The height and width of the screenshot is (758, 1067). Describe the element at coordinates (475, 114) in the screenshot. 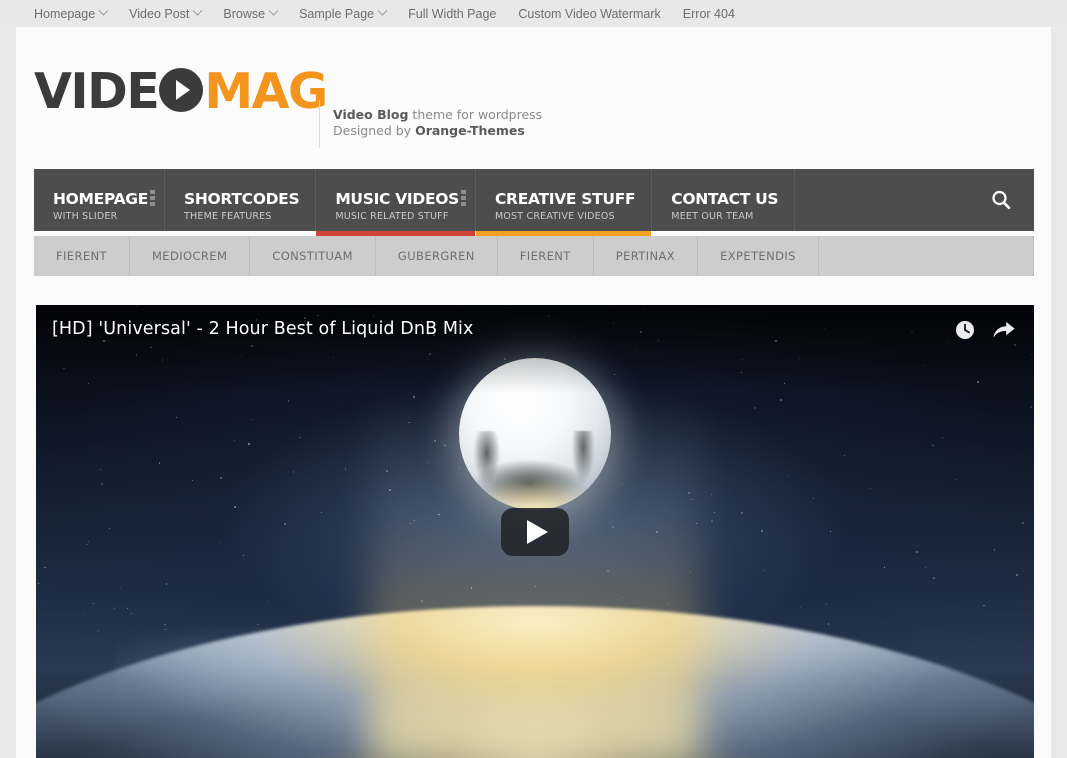

I see `tagline-rest-1: theme for wordpress` at that location.